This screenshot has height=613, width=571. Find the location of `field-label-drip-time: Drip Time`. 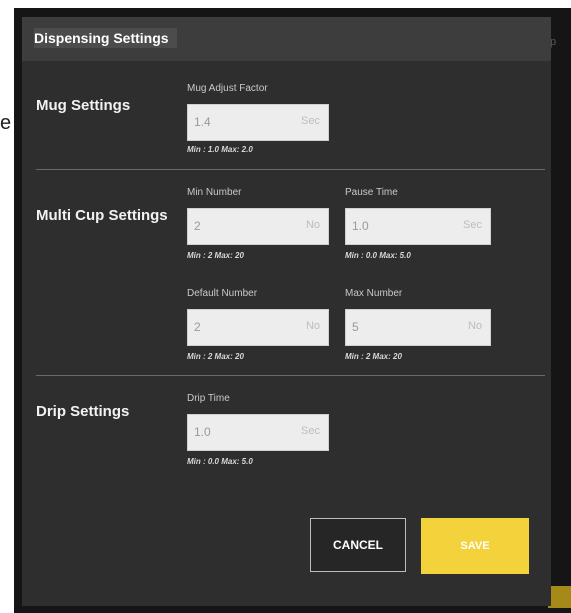

field-label-drip-time: Drip Time is located at coordinates (208, 398).